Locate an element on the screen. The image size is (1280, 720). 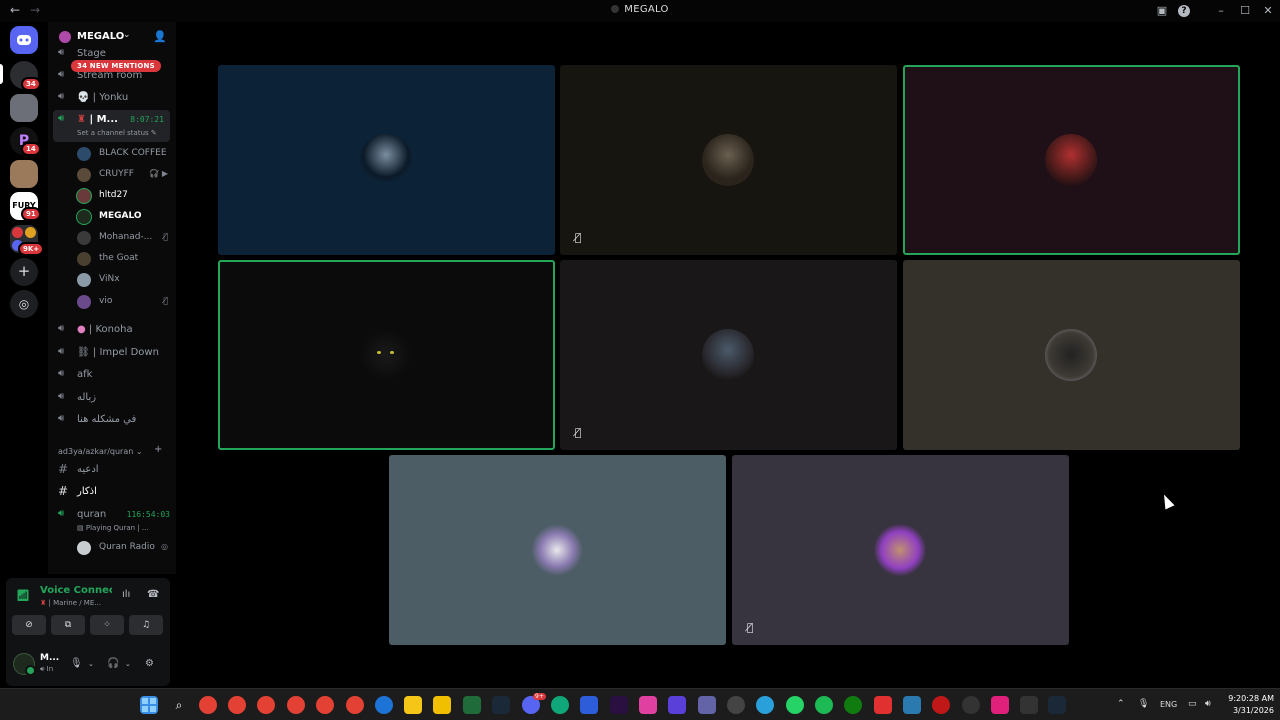
channel-azkar: # اذكار is located at coordinates (112, 492).